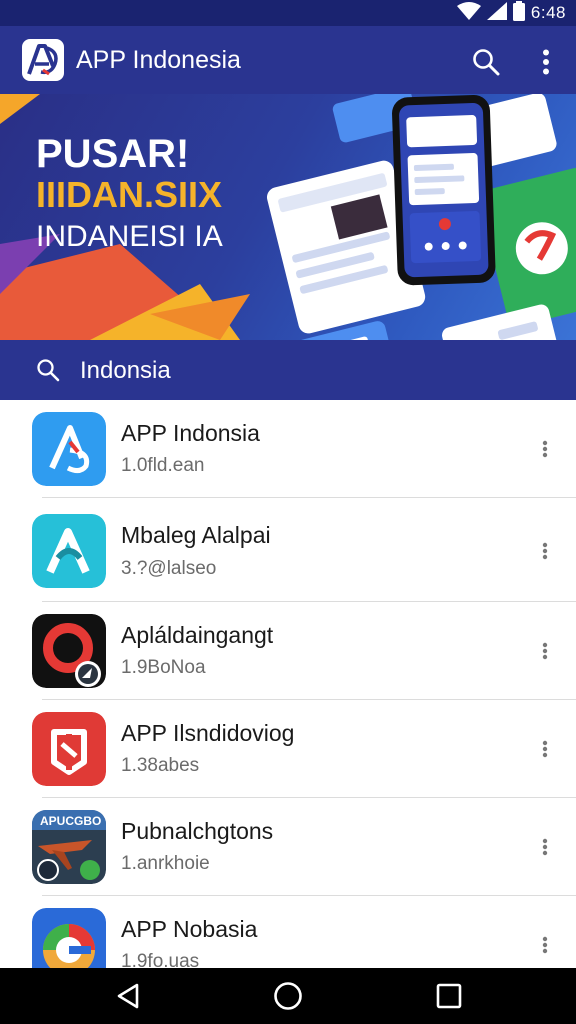 This screenshot has width=576, height=1024. What do you see at coordinates (160, 765) in the screenshot?
I see `app-subtitle: 1.38abes` at bounding box center [160, 765].